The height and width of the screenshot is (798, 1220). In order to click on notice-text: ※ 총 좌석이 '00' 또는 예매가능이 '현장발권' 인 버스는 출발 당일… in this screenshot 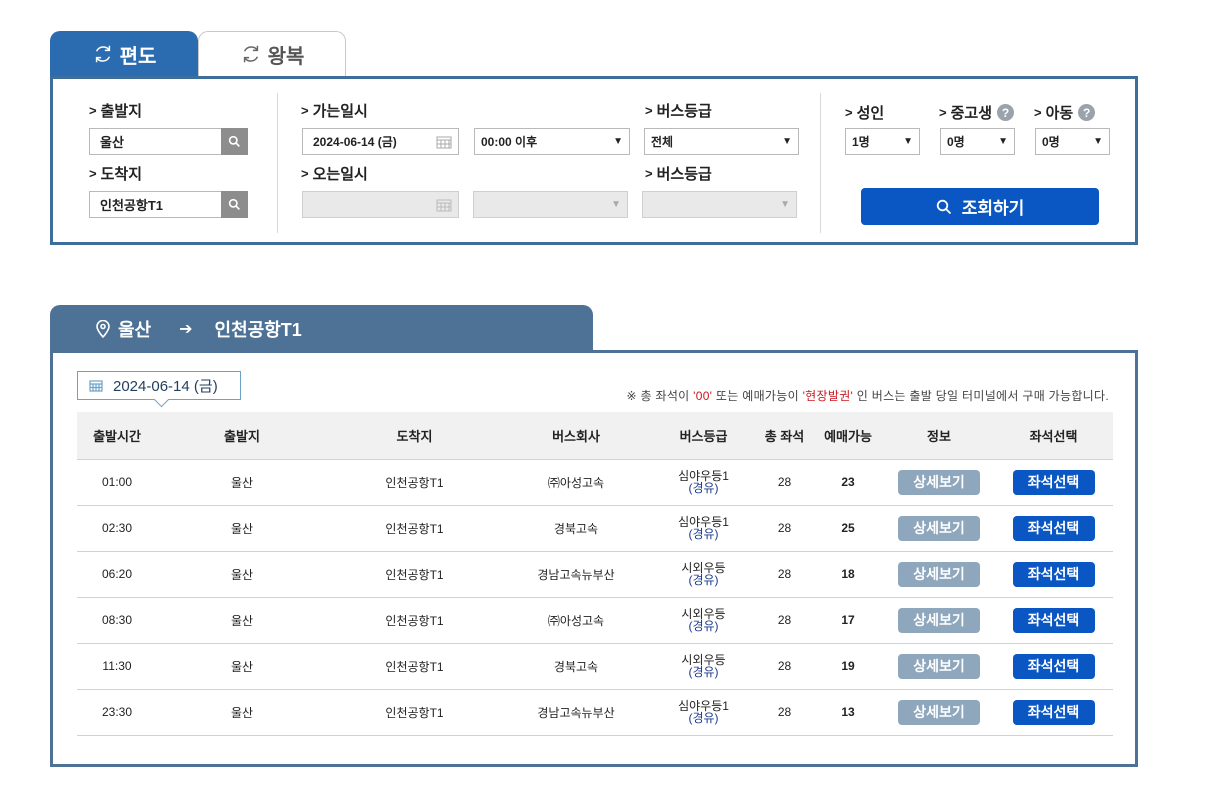, I will do `click(867, 396)`.